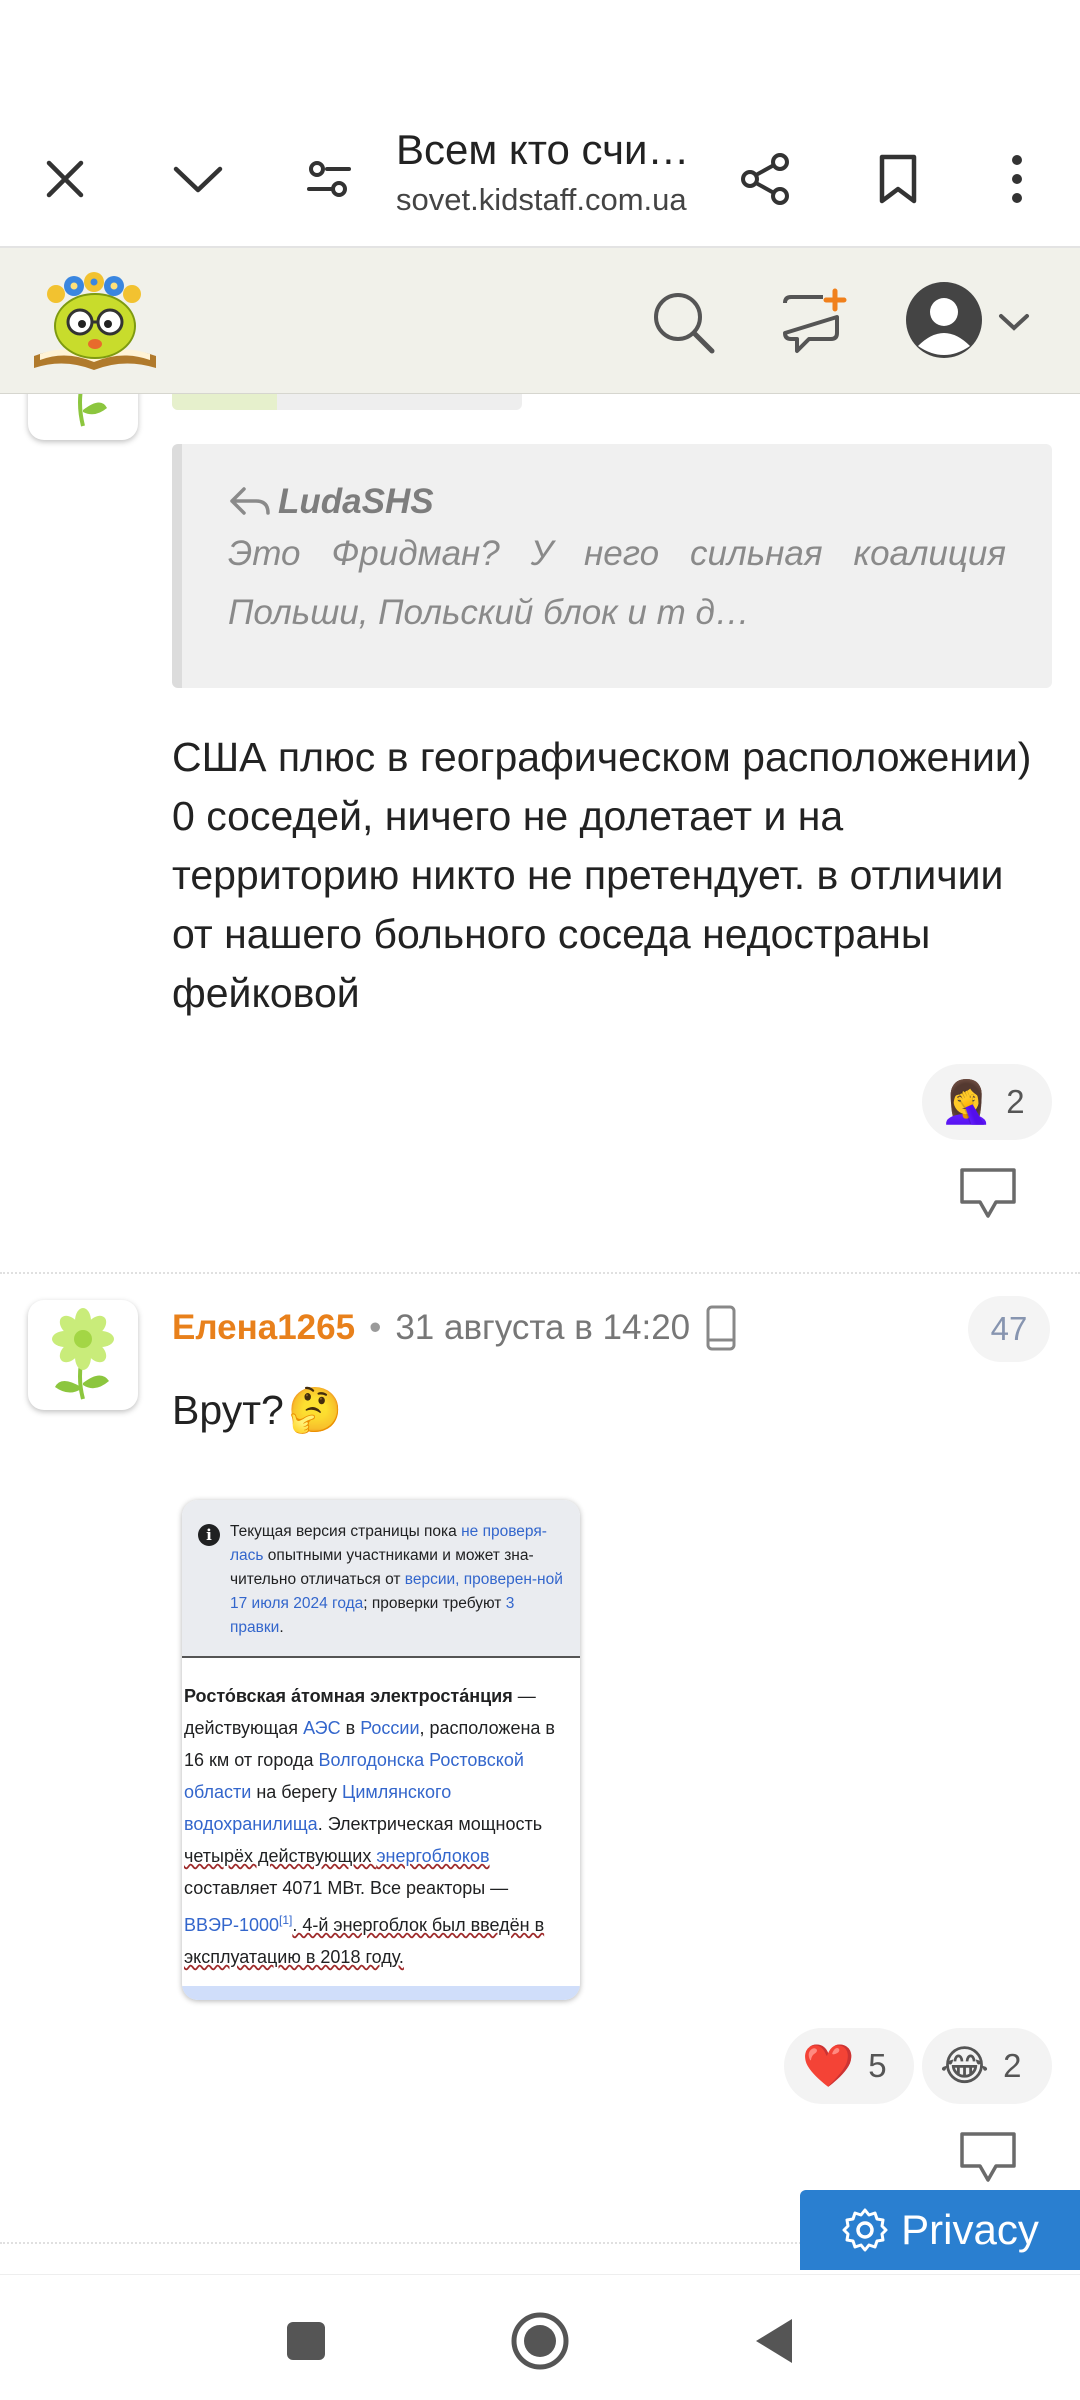 The height and width of the screenshot is (2400, 1080). What do you see at coordinates (263, 1328) in the screenshot?
I see `post-username: Елена1265` at bounding box center [263, 1328].